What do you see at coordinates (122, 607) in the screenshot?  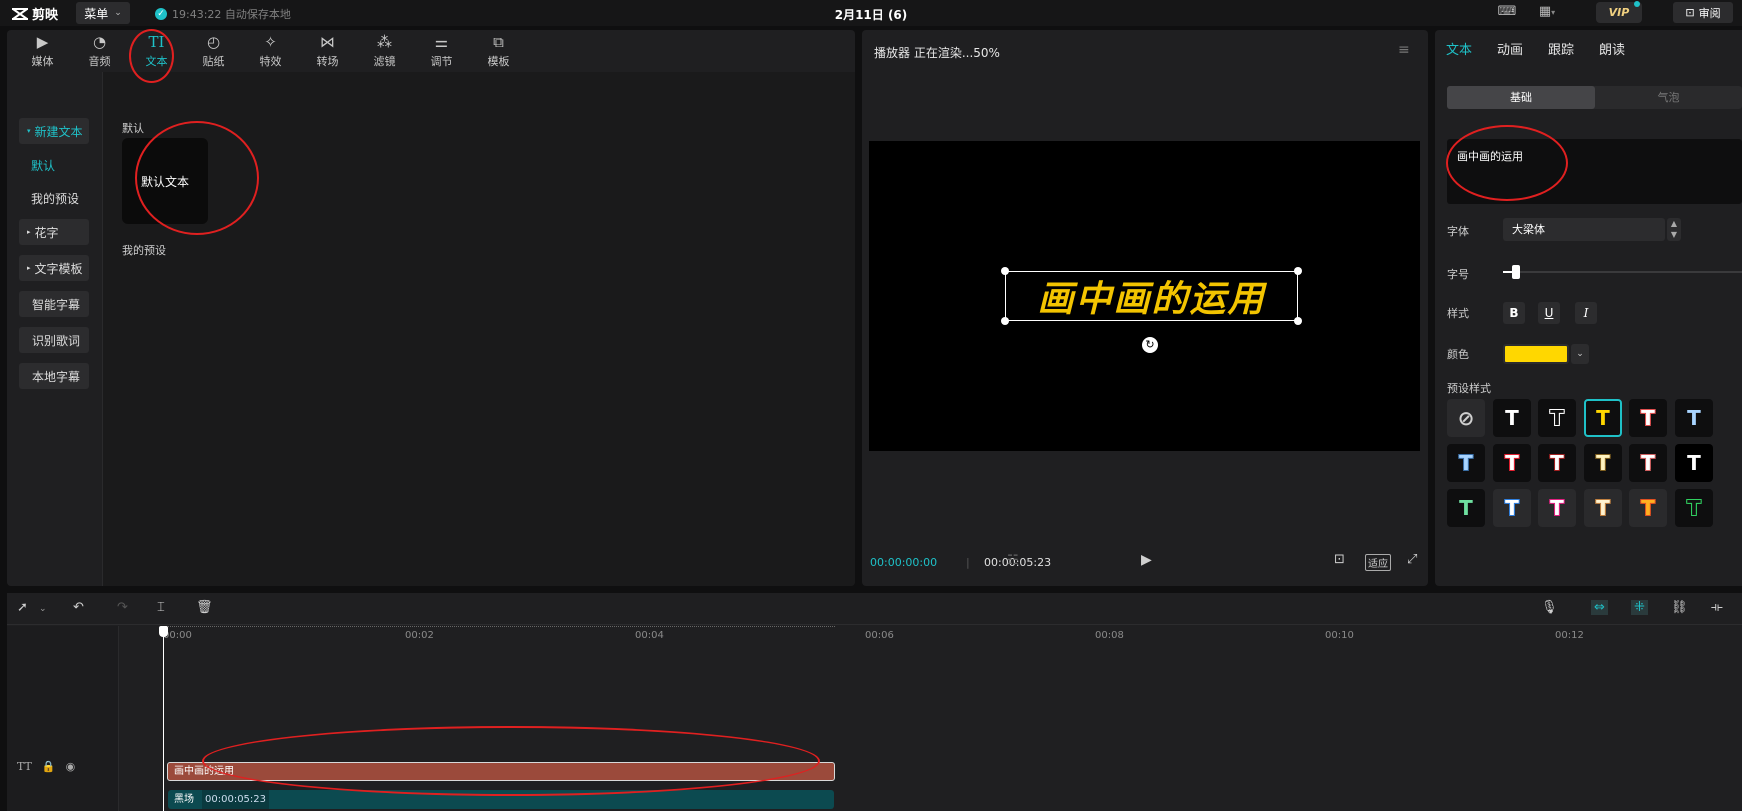 I see `redo-icon: ↷` at bounding box center [122, 607].